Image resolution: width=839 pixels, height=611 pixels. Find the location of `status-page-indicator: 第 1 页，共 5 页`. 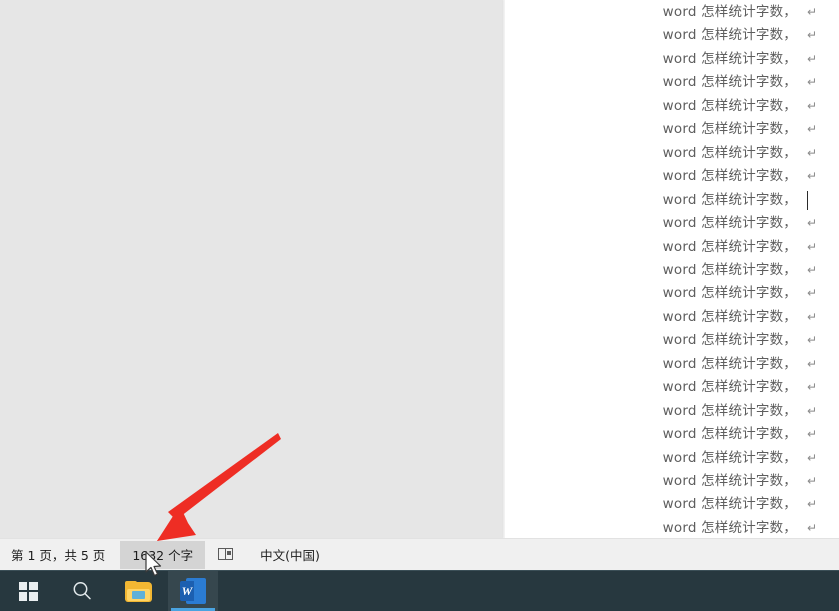

status-page-indicator: 第 1 页，共 5 页 is located at coordinates (58, 555).